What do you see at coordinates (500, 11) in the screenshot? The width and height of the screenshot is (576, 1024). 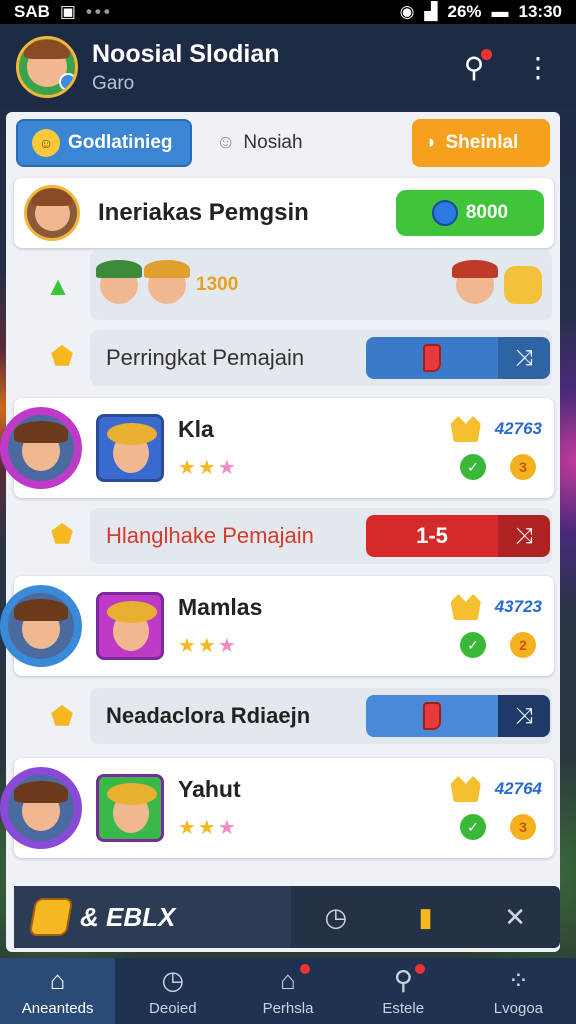 I see `battery-icon: ▬` at bounding box center [500, 11].